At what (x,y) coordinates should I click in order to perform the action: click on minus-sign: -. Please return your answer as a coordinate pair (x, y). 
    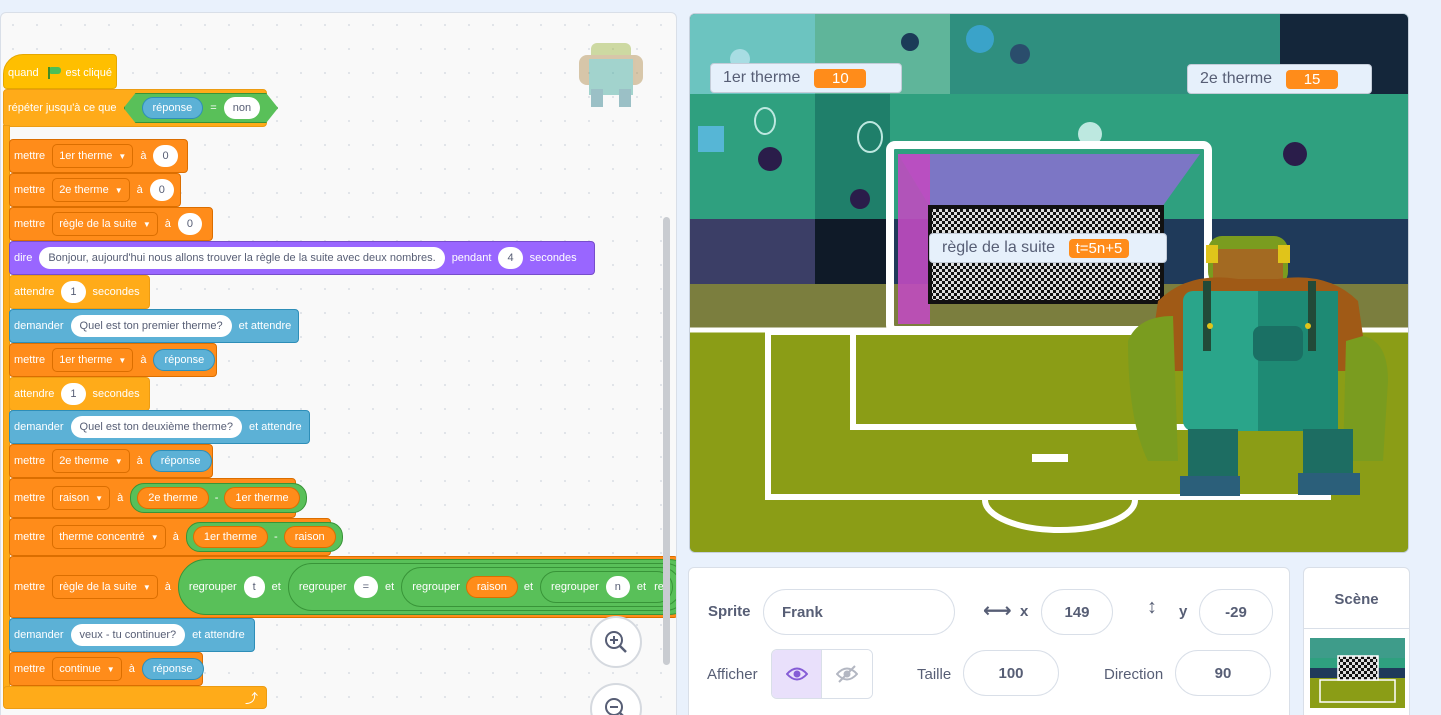
    Looking at the image, I should click on (276, 537).